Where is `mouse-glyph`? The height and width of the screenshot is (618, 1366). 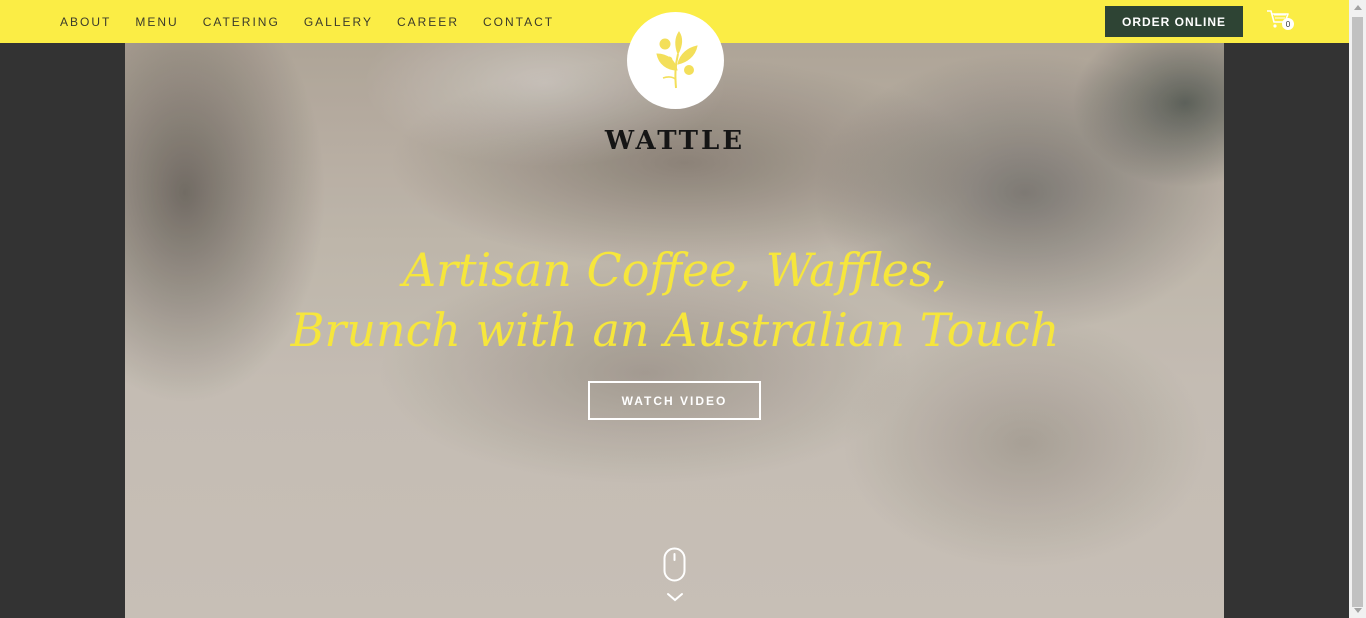 mouse-glyph is located at coordinates (674, 564).